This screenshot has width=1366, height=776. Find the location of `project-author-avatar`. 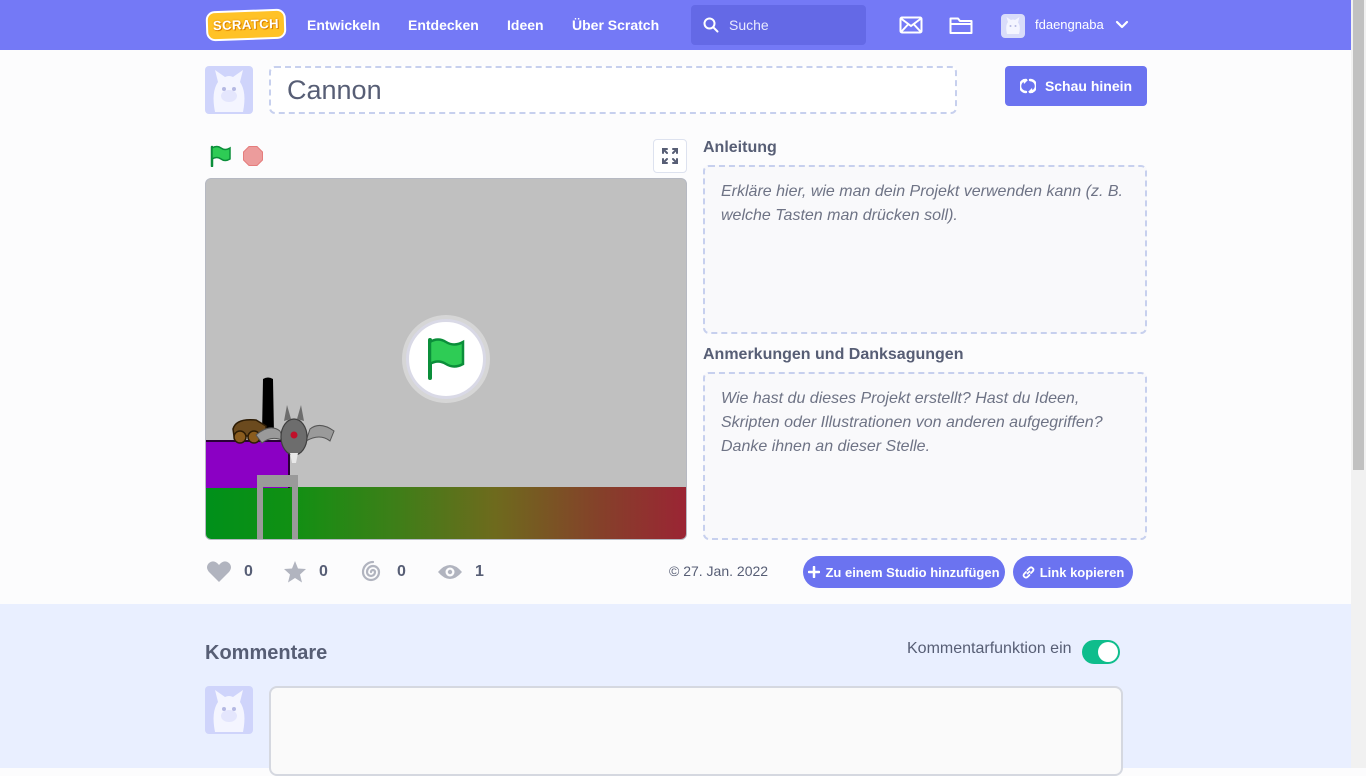

project-author-avatar is located at coordinates (229, 90).